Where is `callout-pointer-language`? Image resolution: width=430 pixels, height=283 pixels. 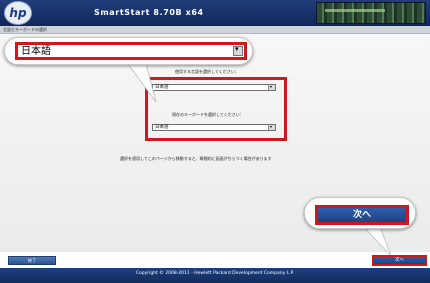 callout-pointer-language is located at coordinates (140, 81).